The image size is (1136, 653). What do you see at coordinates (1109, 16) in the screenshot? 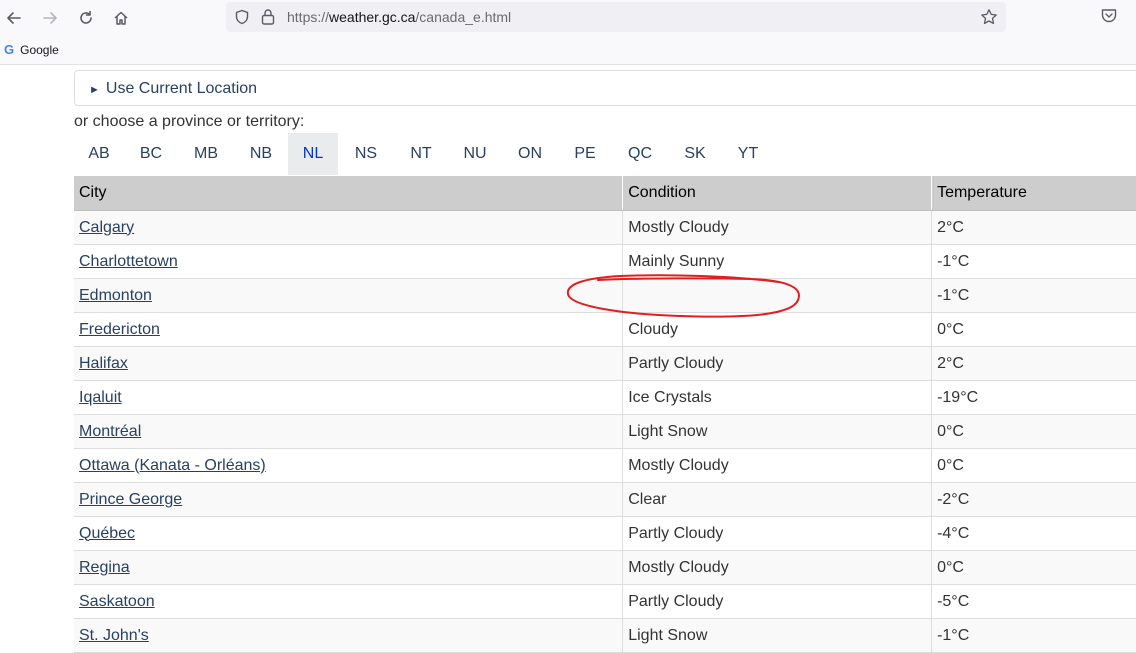
I see `pocket-icon` at bounding box center [1109, 16].